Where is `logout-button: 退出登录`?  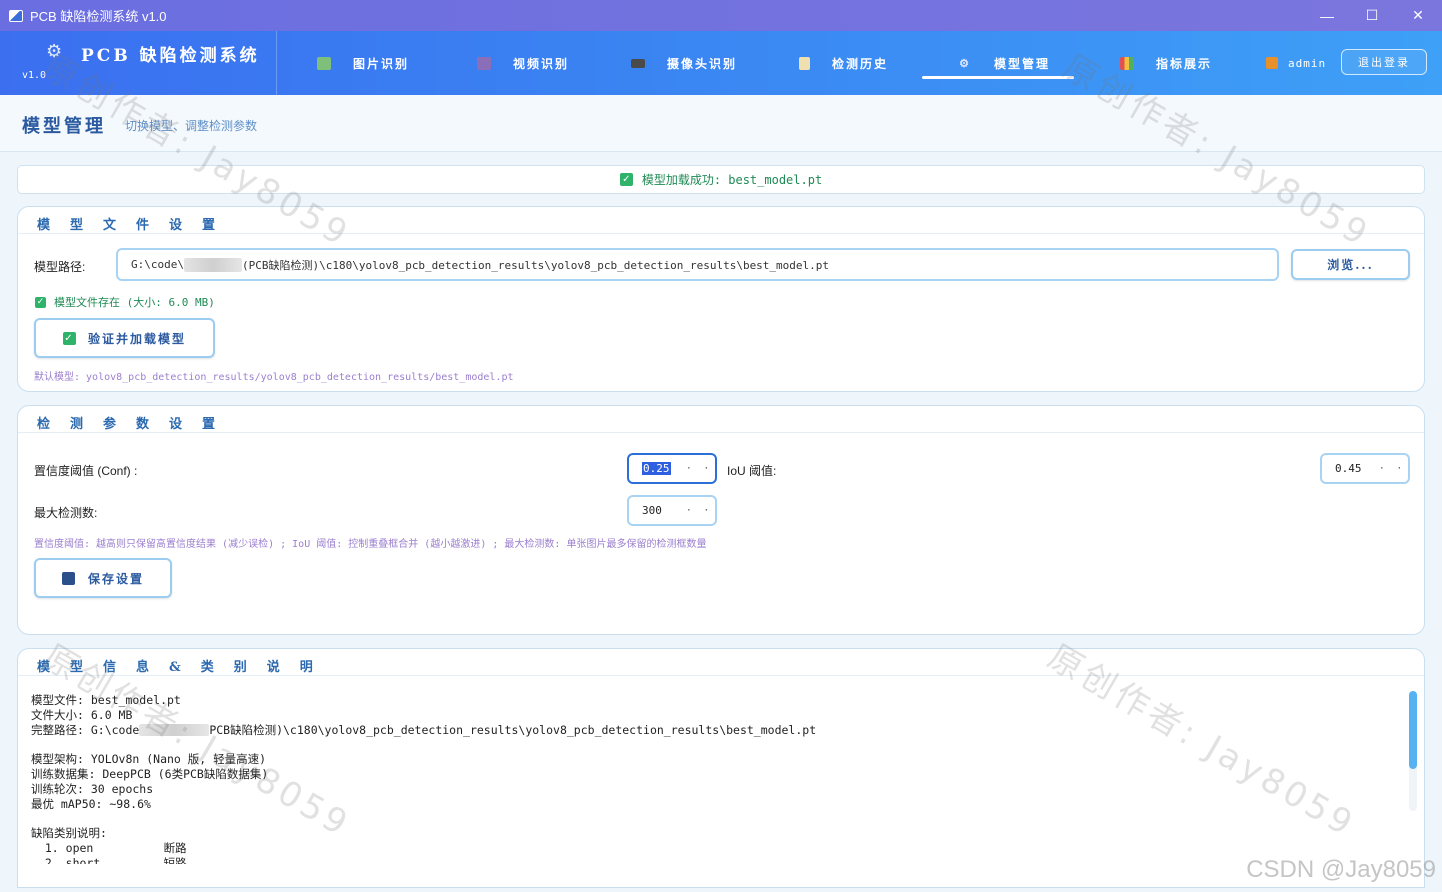
logout-button: 退出登录 is located at coordinates (1384, 62).